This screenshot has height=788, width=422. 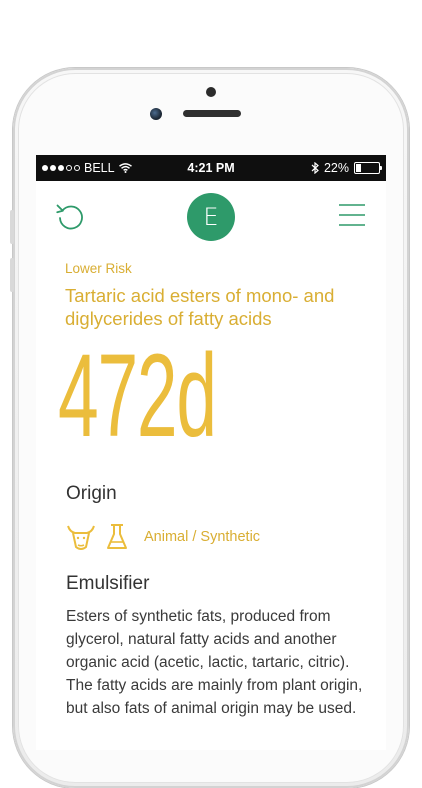 I want to click on cow-icon, so click(x=81, y=537).